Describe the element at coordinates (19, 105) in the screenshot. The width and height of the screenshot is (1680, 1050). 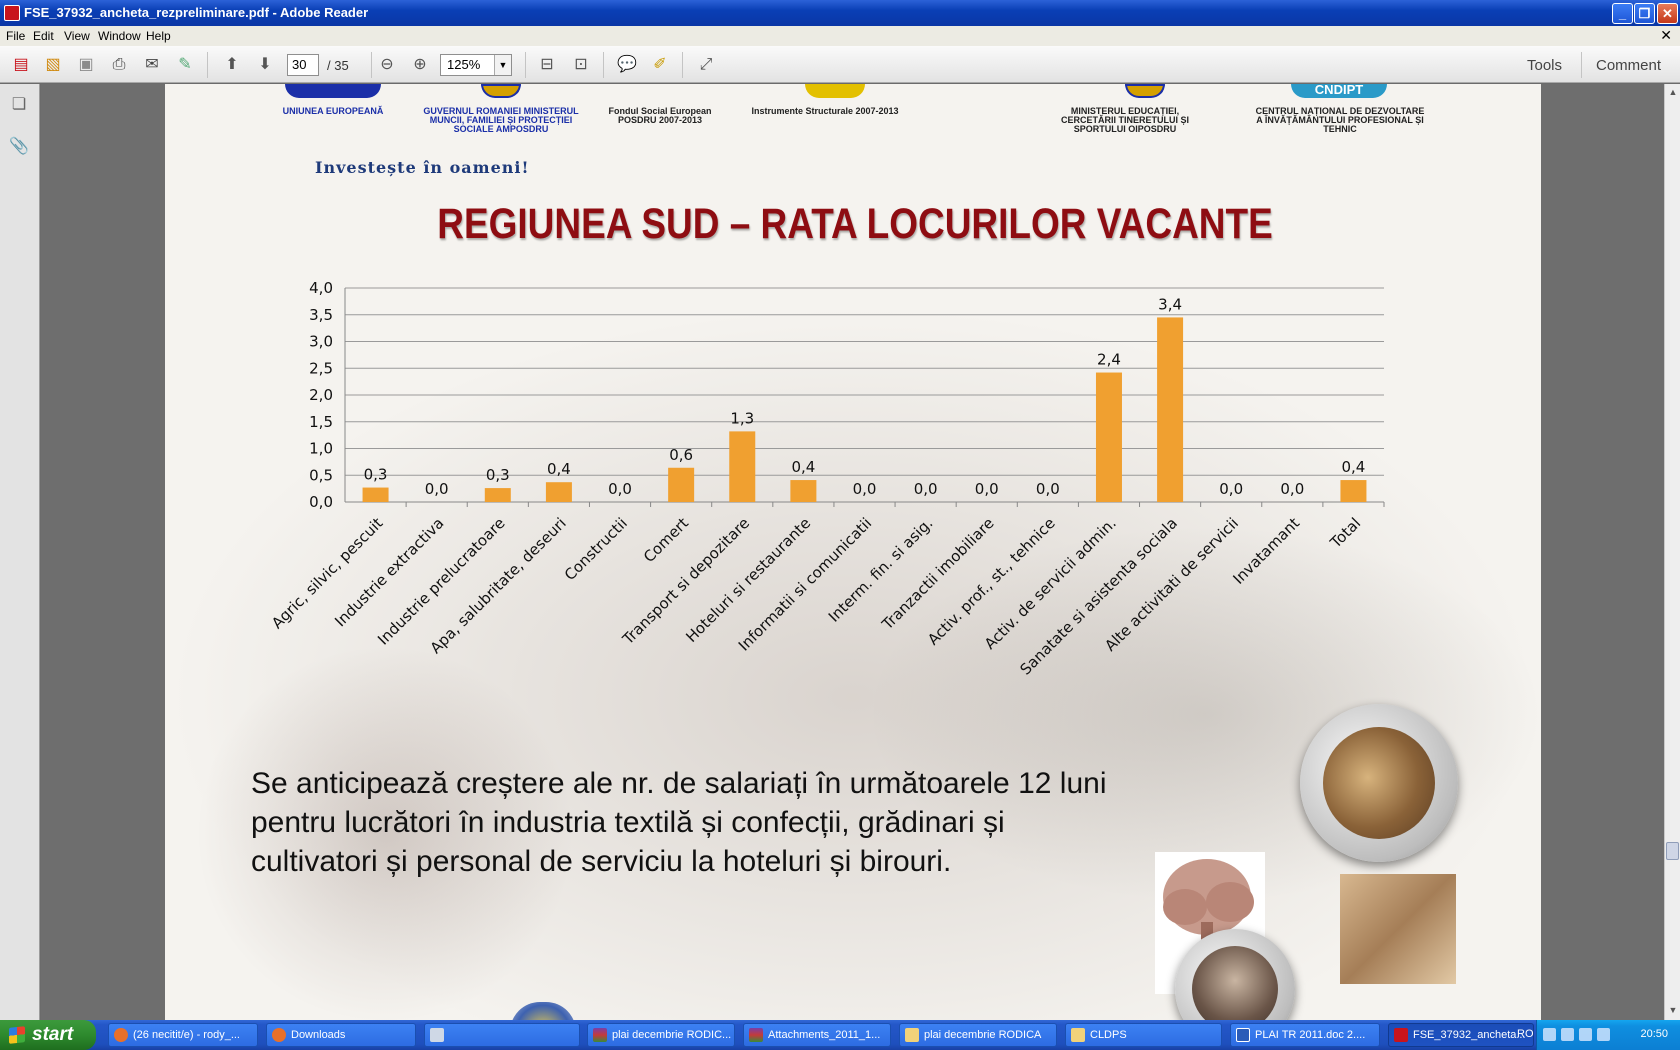
I see `page-thumbnails-icon: ❏` at that location.